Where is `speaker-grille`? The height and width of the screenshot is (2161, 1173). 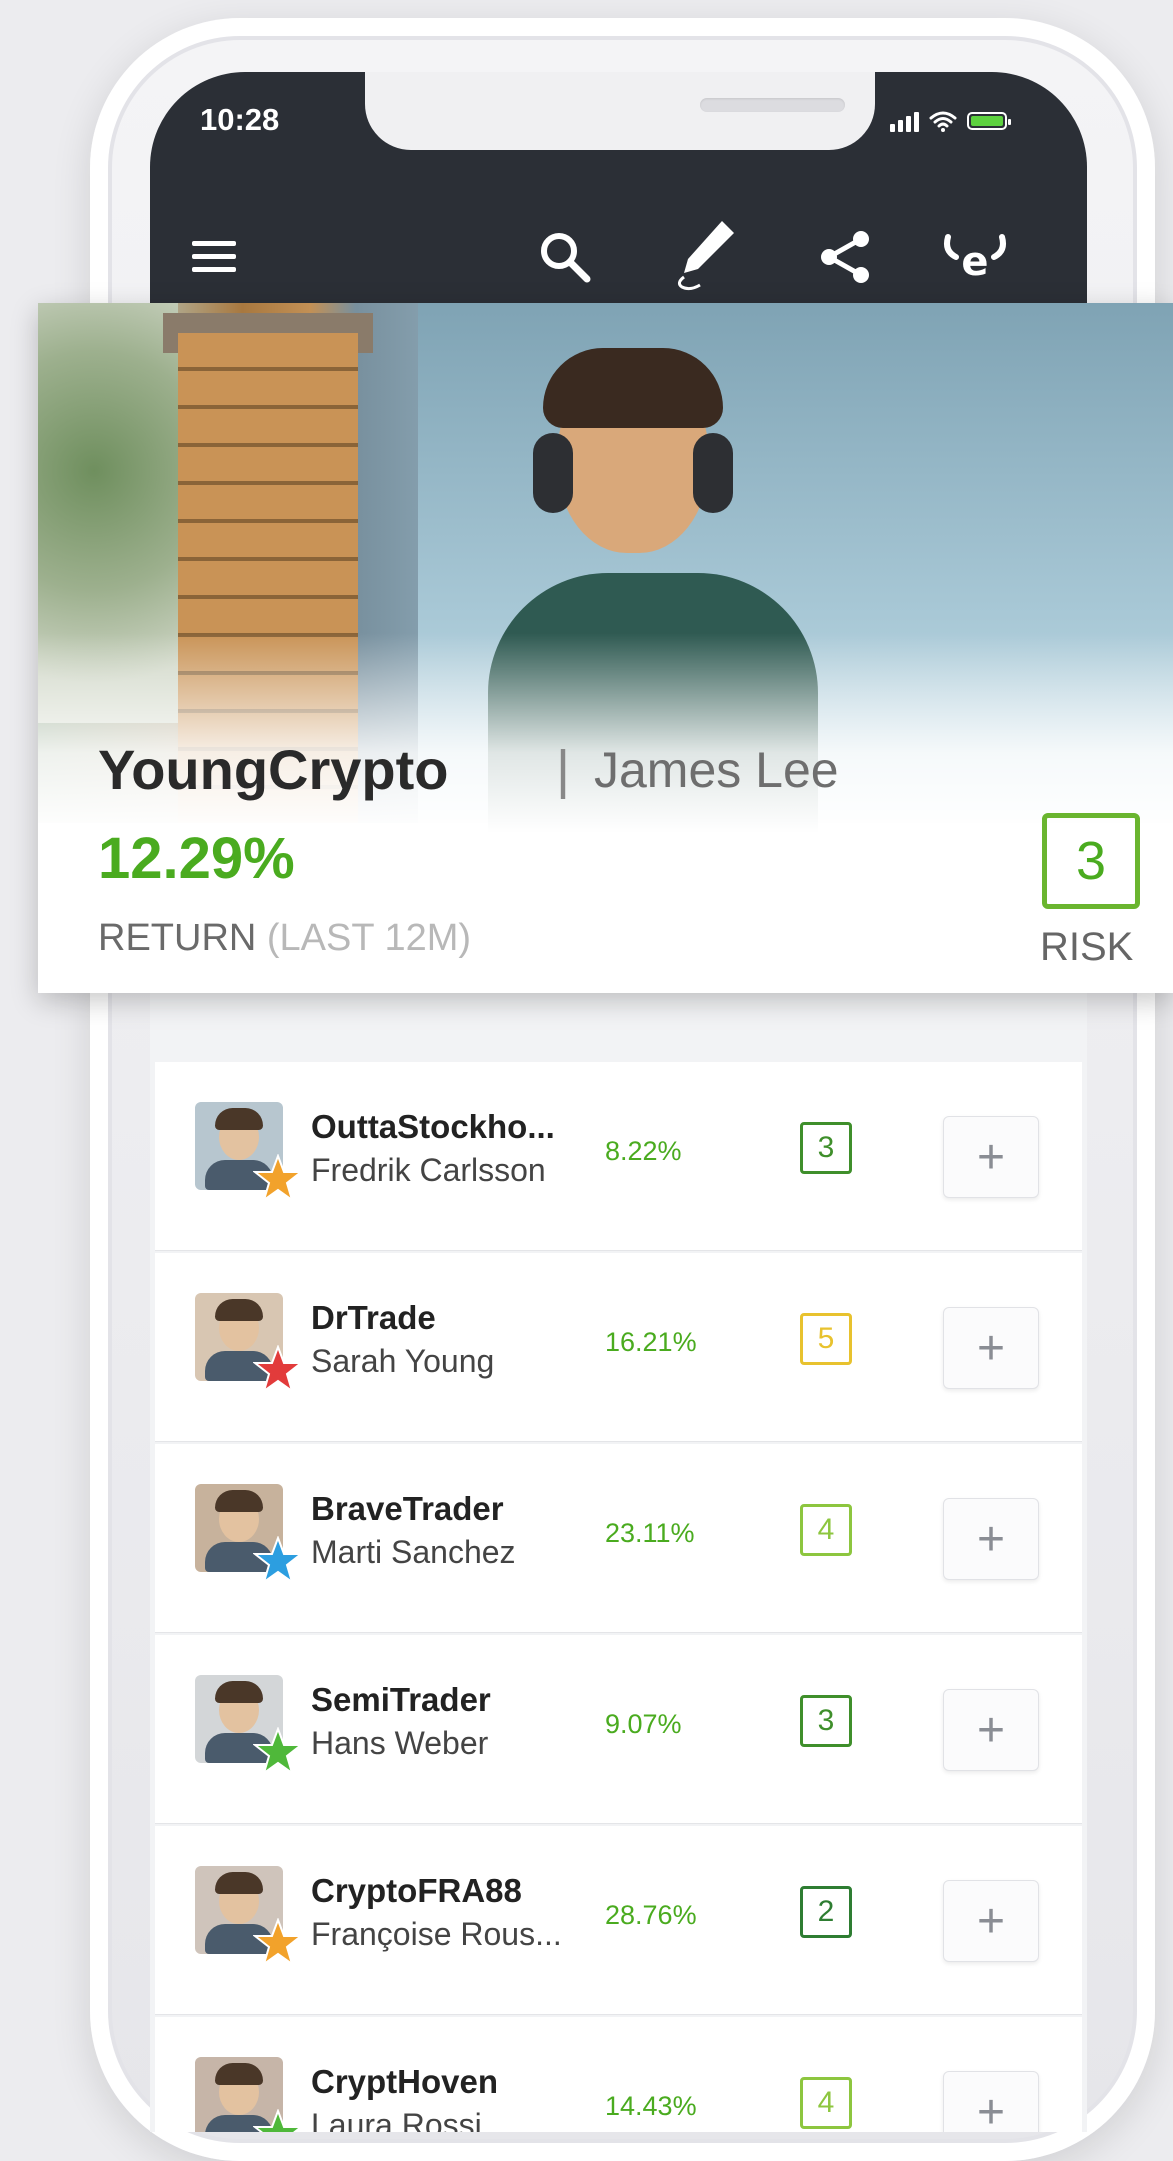
speaker-grille is located at coordinates (772, 105).